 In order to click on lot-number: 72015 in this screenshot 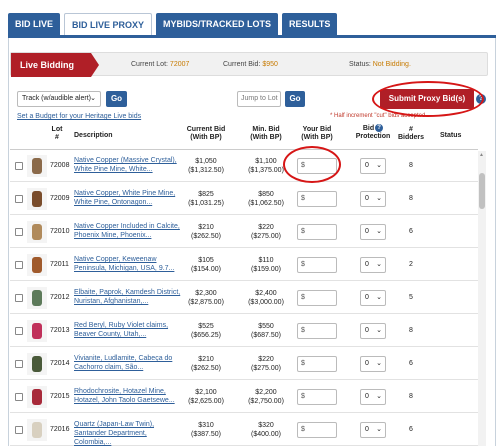, I will do `click(60, 396)`.